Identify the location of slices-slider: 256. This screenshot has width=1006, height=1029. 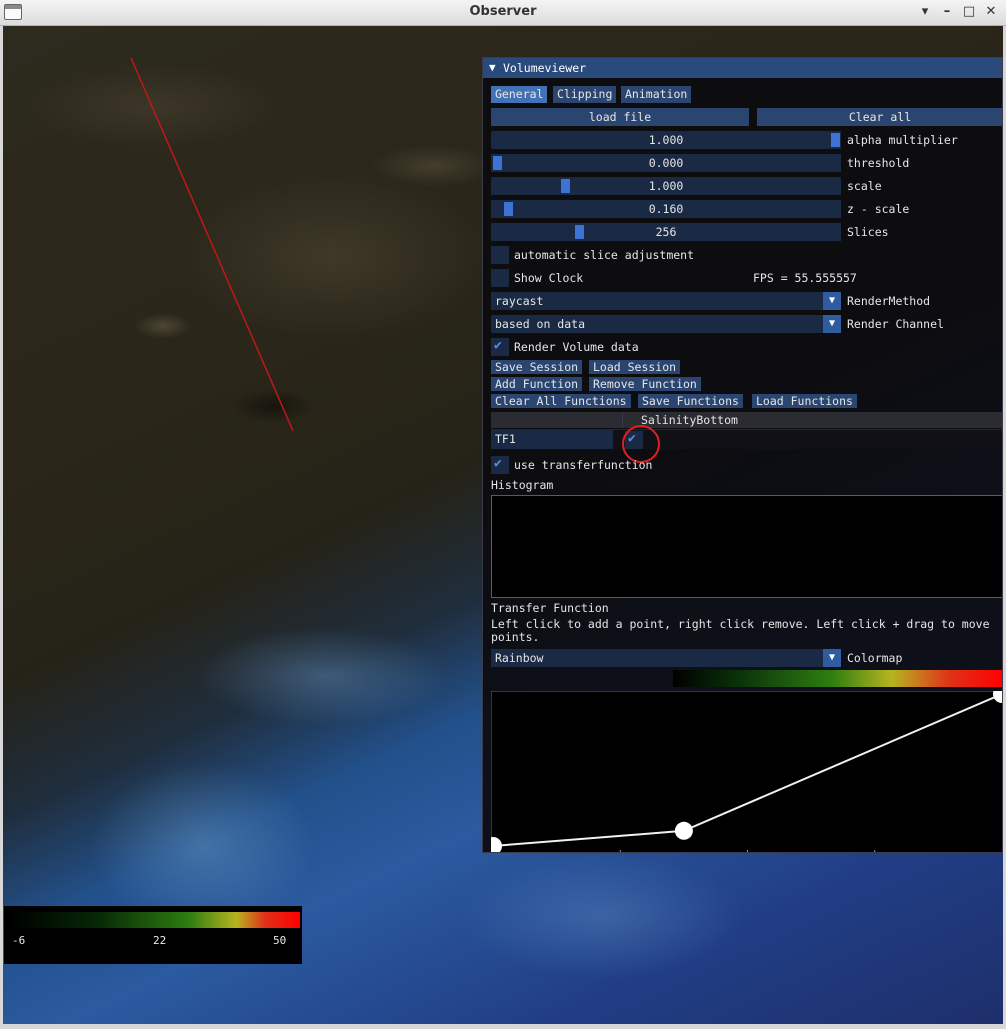
(666, 232).